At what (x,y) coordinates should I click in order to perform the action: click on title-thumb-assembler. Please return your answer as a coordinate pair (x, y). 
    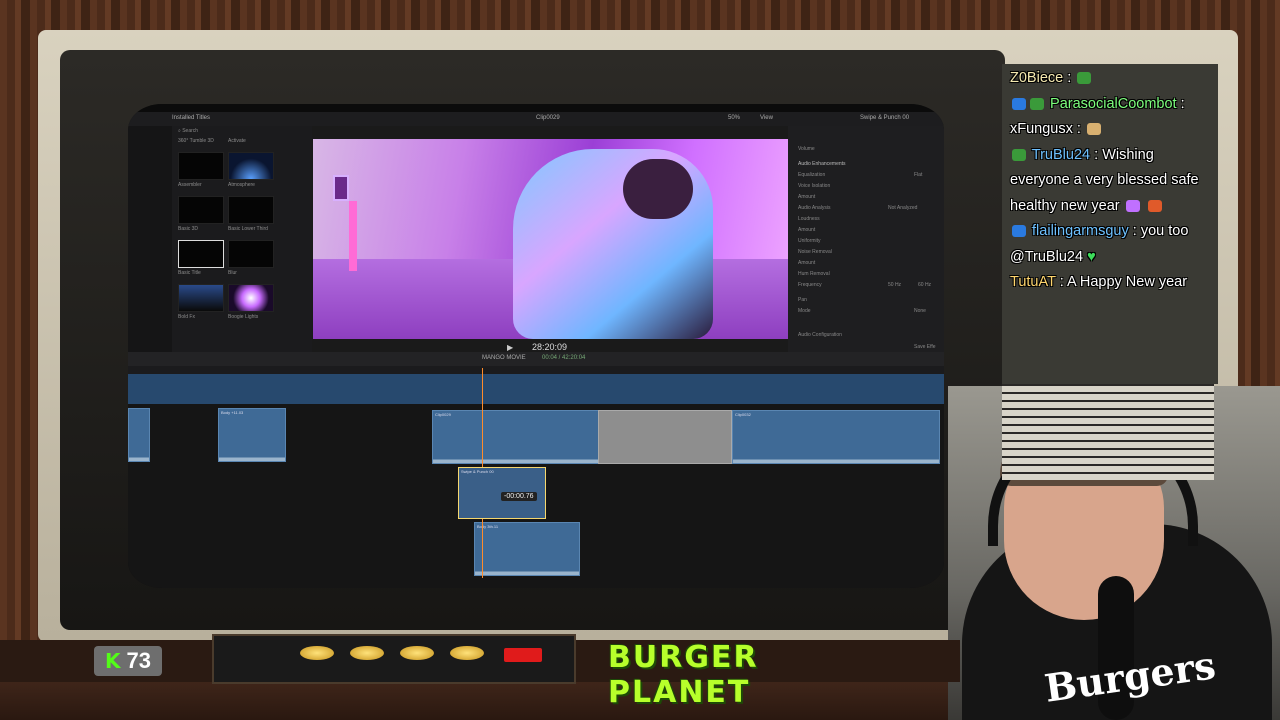
    Looking at the image, I should click on (201, 166).